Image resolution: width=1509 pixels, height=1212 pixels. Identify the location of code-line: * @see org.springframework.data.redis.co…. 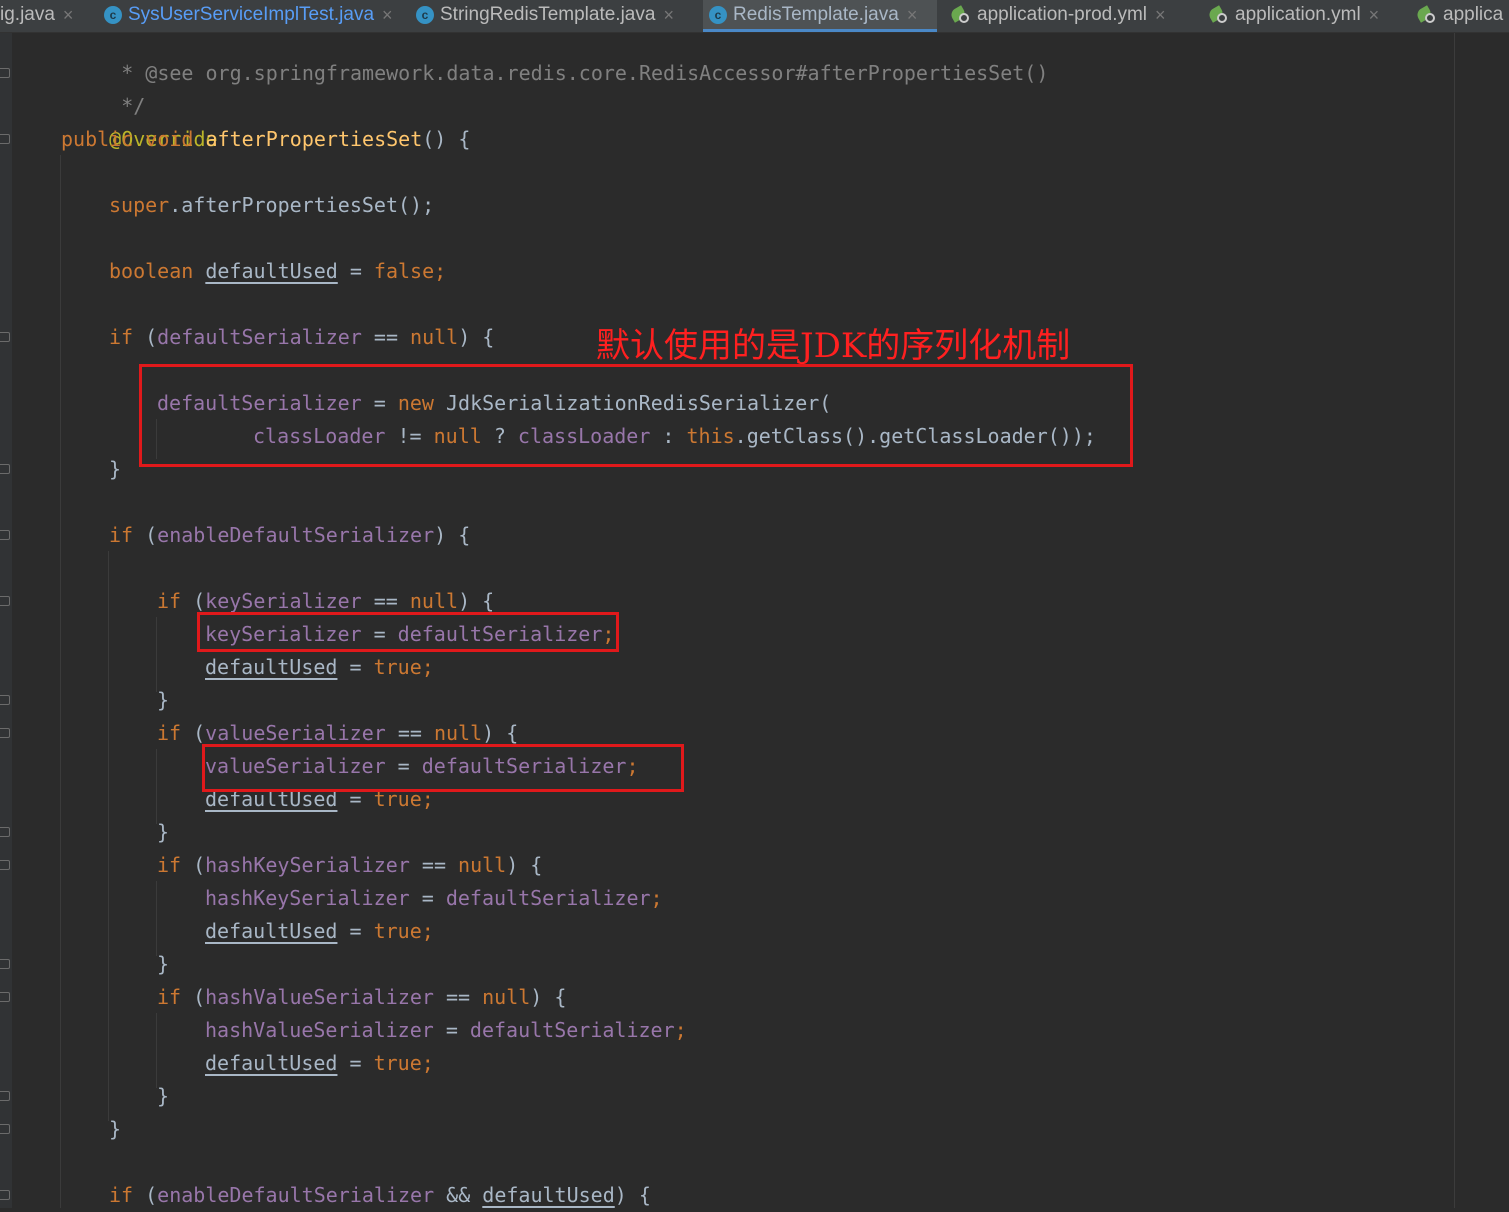
(554, 54).